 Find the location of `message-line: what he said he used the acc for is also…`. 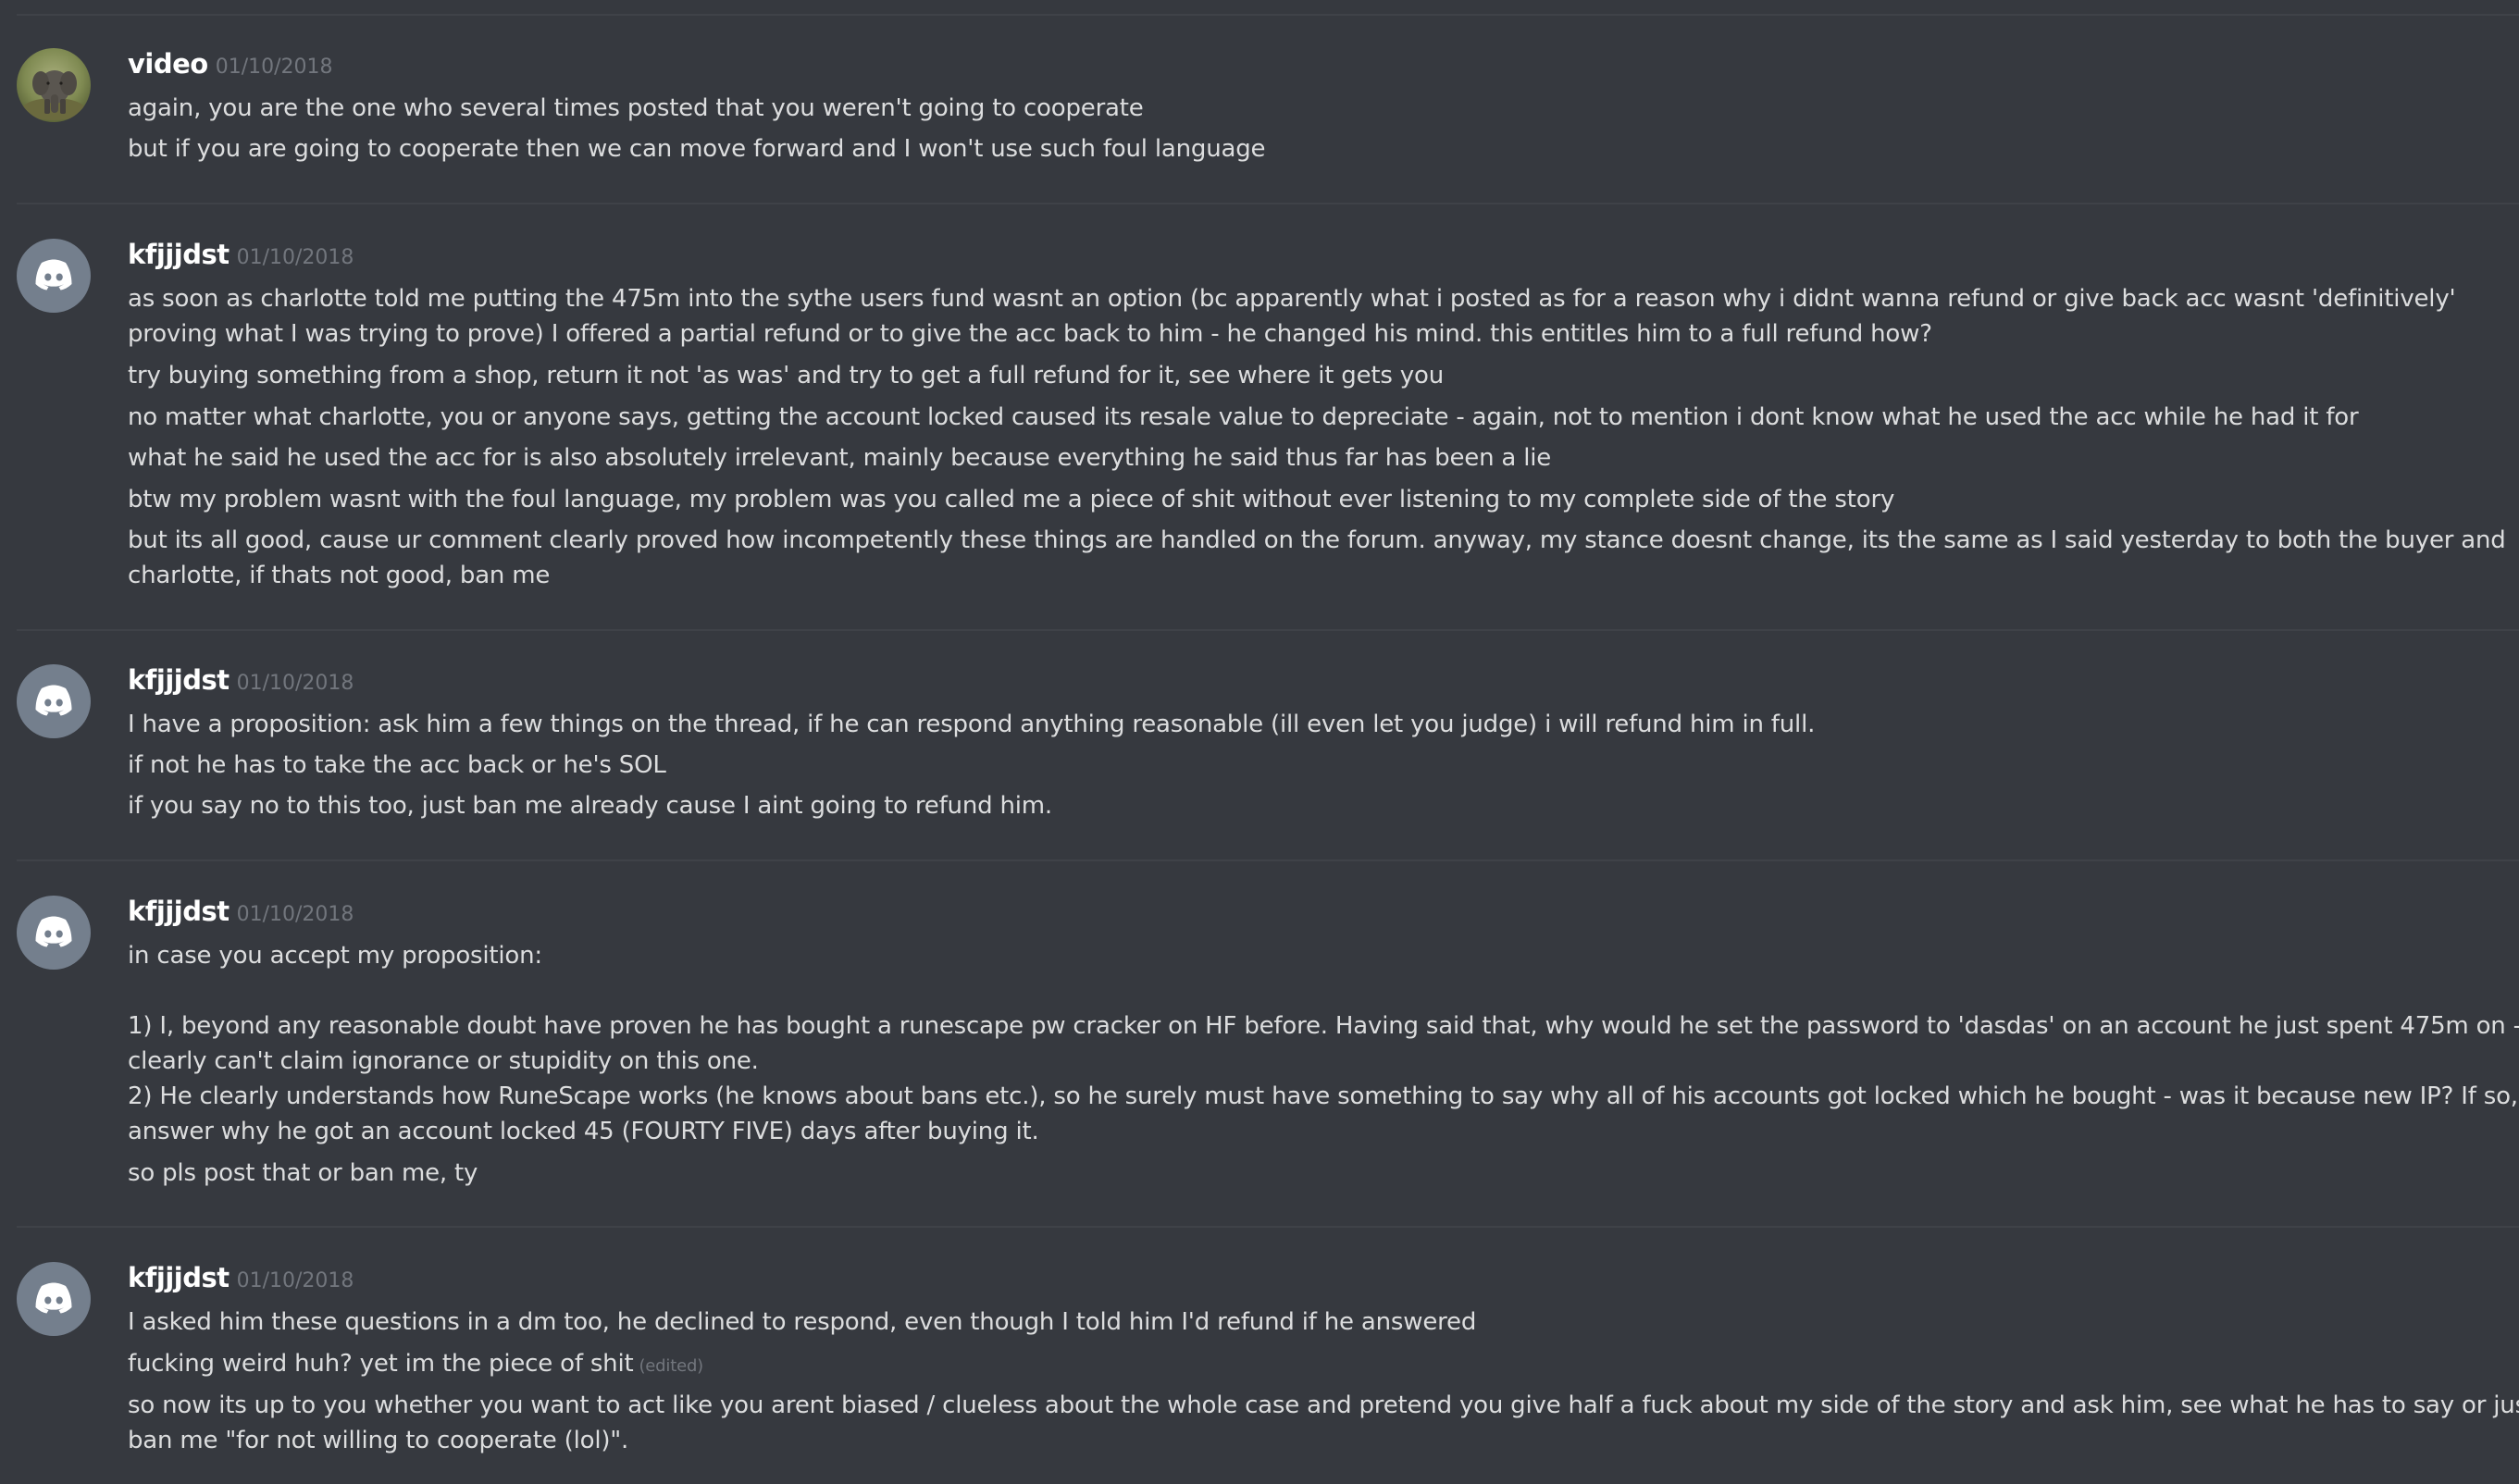

message-line: what he said he used the acc for is also… is located at coordinates (840, 458).